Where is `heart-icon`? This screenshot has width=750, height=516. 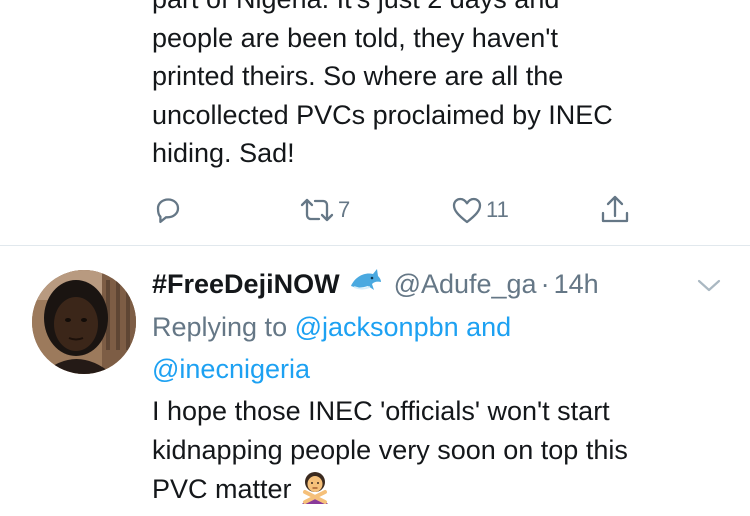
heart-icon is located at coordinates (467, 210).